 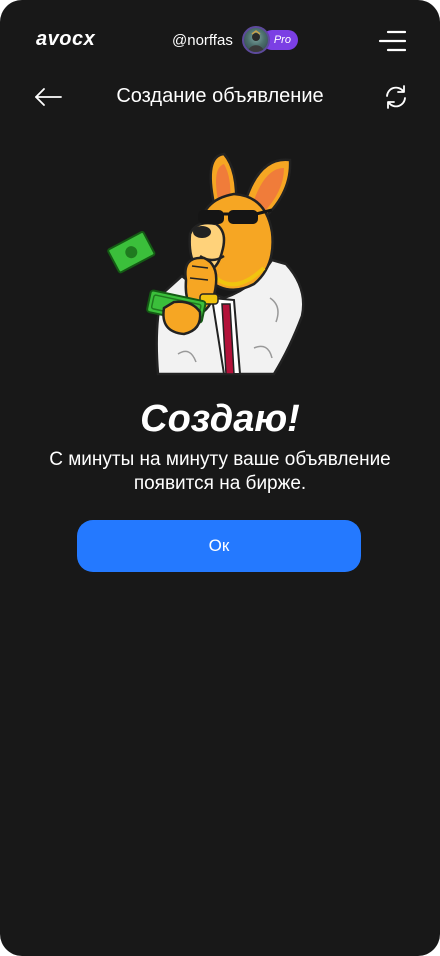 What do you see at coordinates (392, 41) in the screenshot?
I see `hamburger-menu-icon` at bounding box center [392, 41].